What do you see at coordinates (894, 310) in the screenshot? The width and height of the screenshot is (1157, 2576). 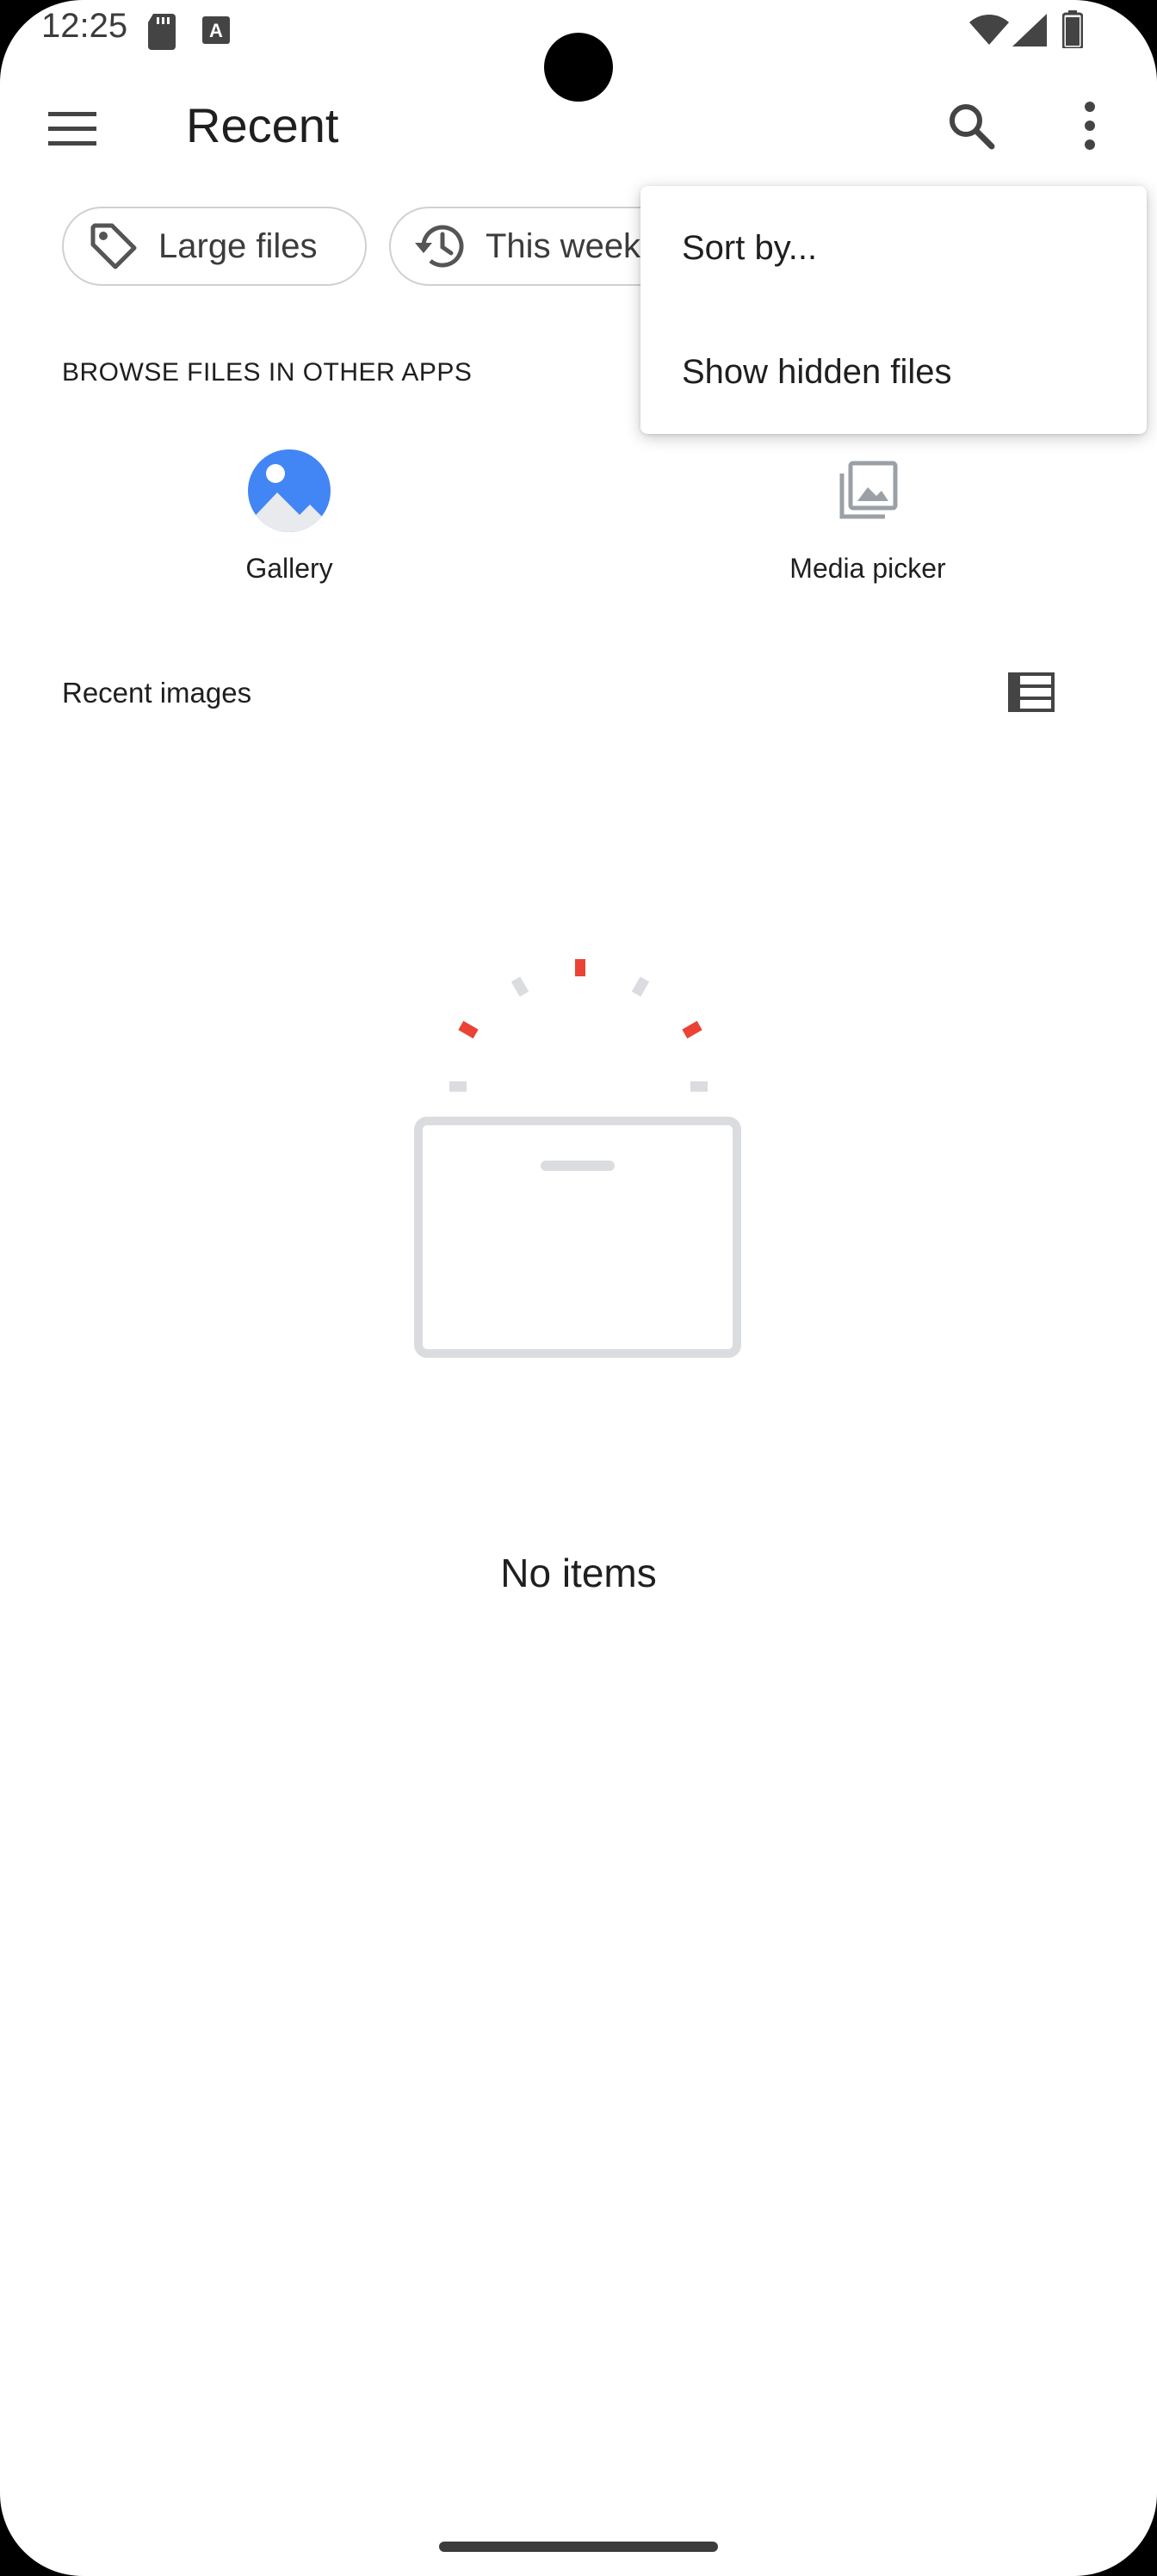 I see `overflow-menu: Sort by... Show hidden files` at bounding box center [894, 310].